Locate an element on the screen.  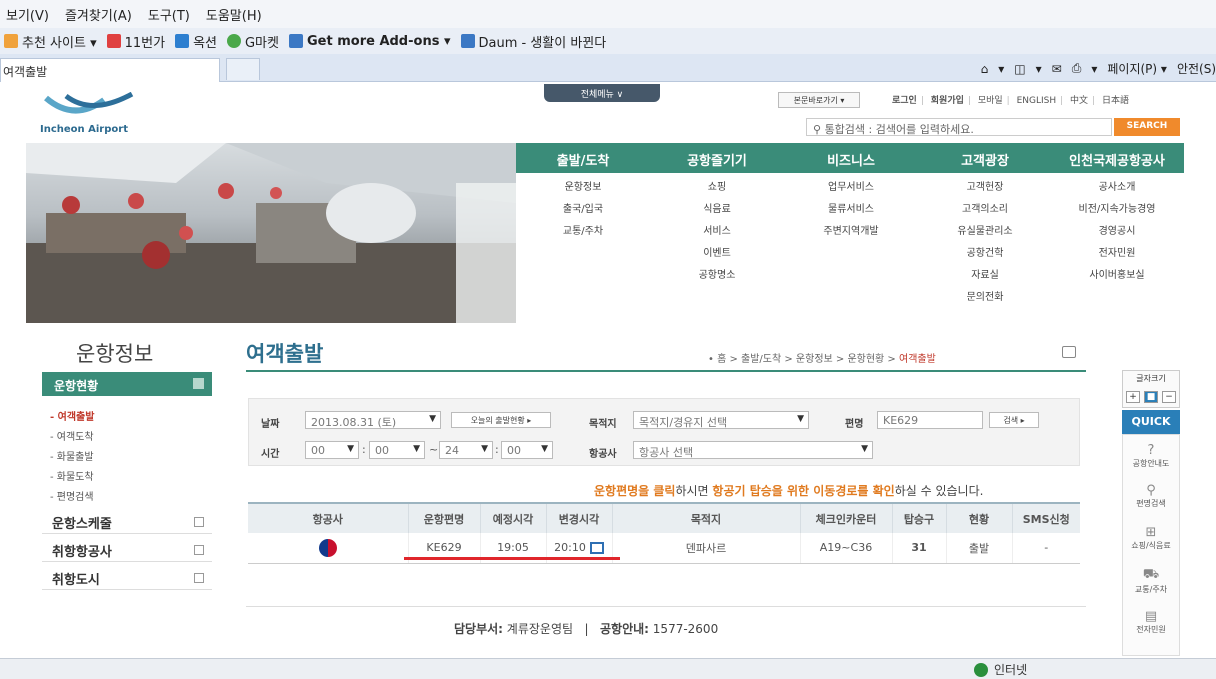
feeds-icon: ◫ is located at coordinates (1019, 69).